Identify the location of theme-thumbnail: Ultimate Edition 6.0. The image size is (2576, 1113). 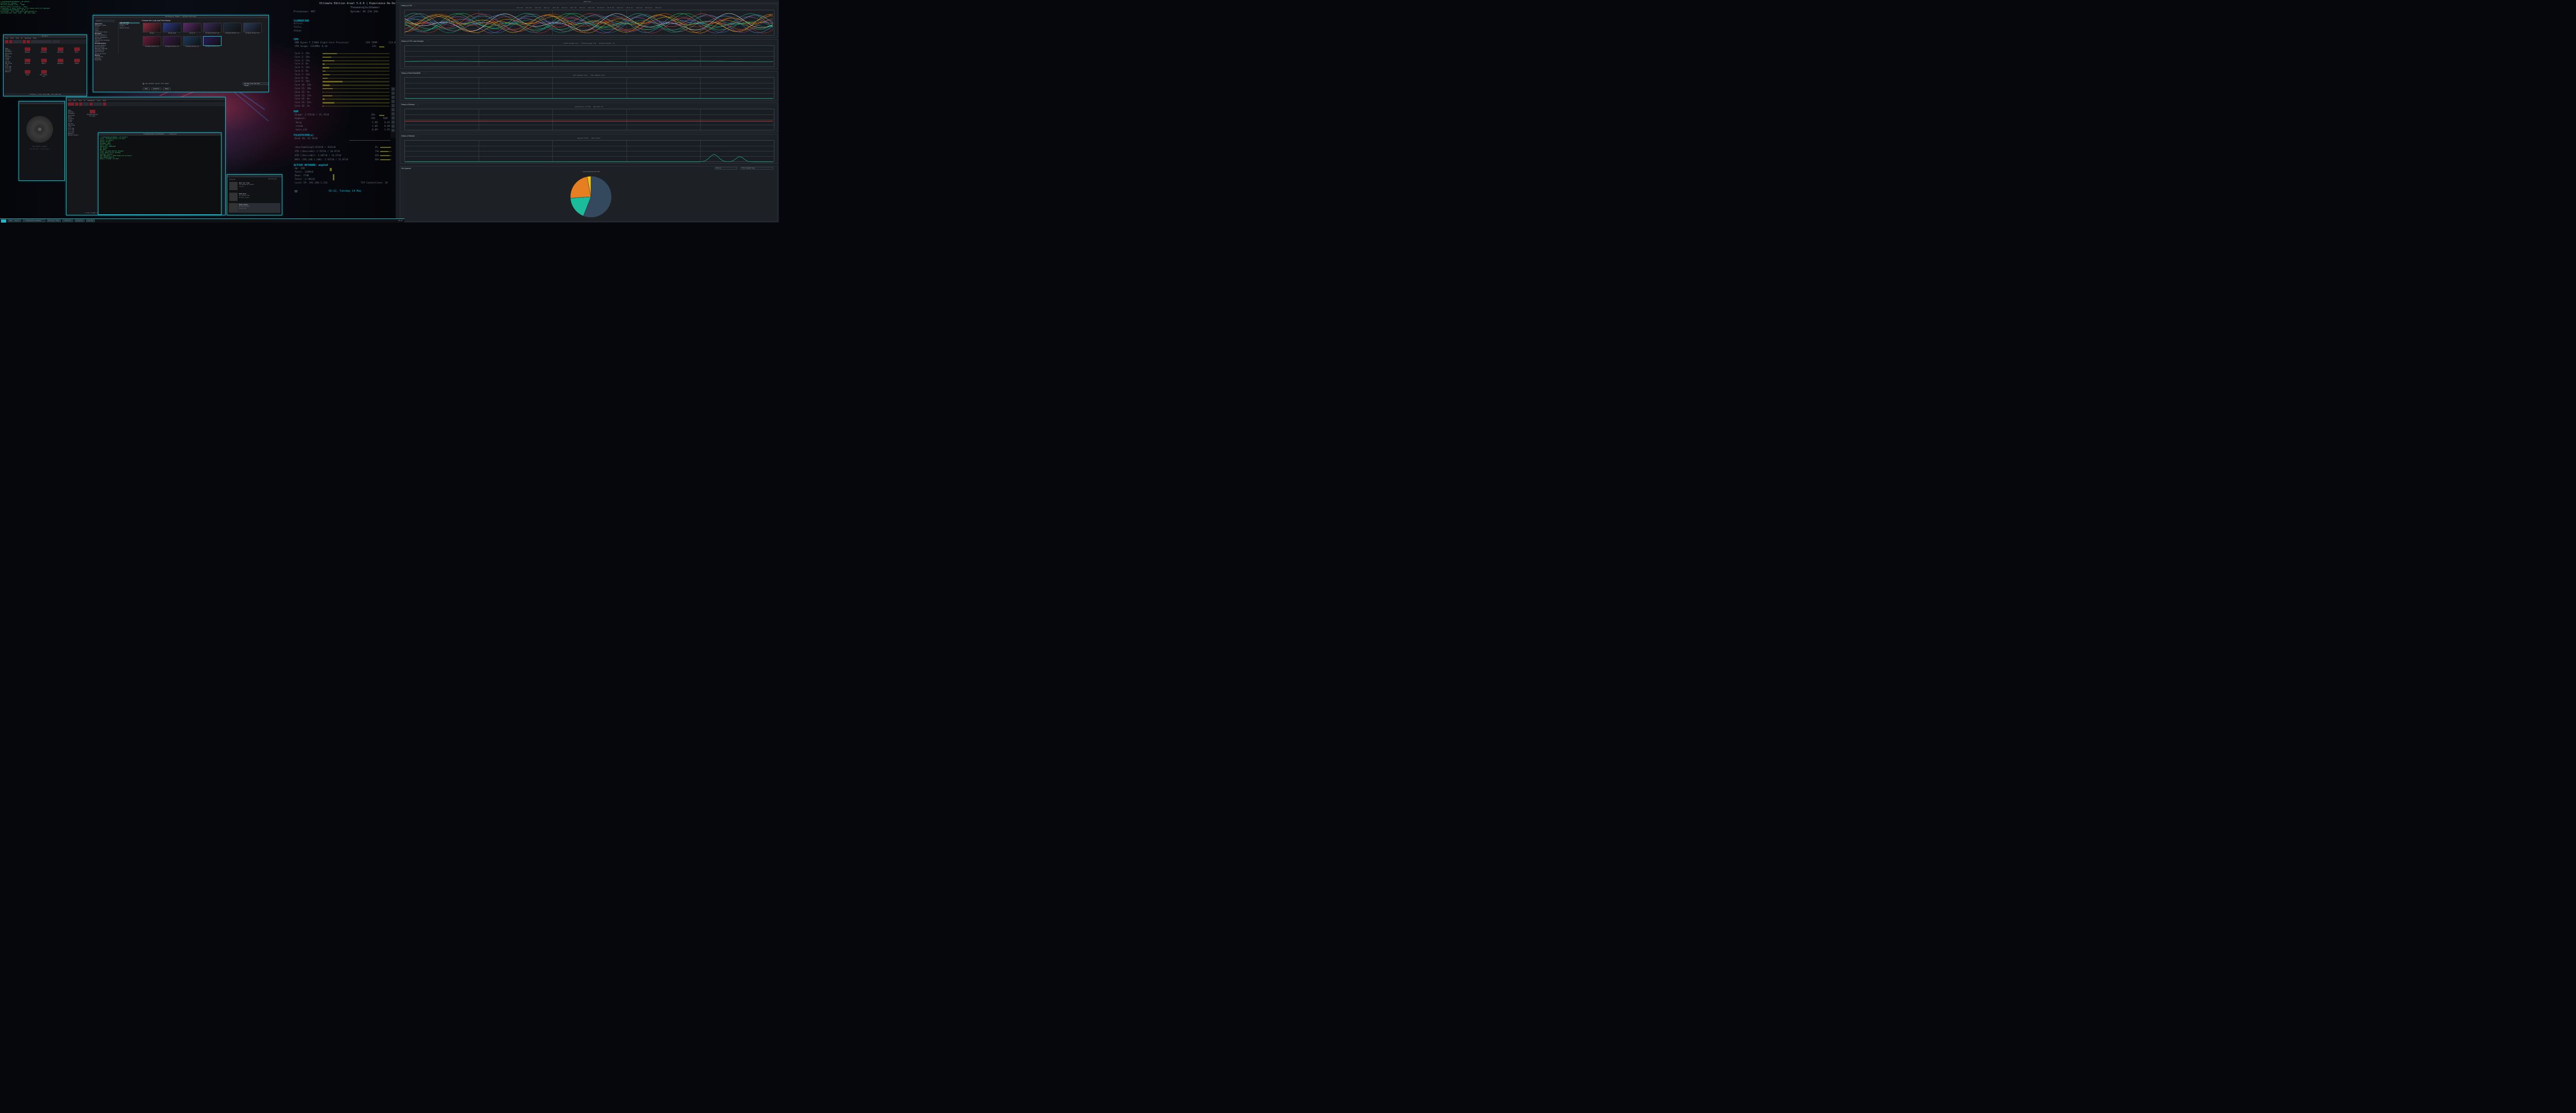
(252, 28).